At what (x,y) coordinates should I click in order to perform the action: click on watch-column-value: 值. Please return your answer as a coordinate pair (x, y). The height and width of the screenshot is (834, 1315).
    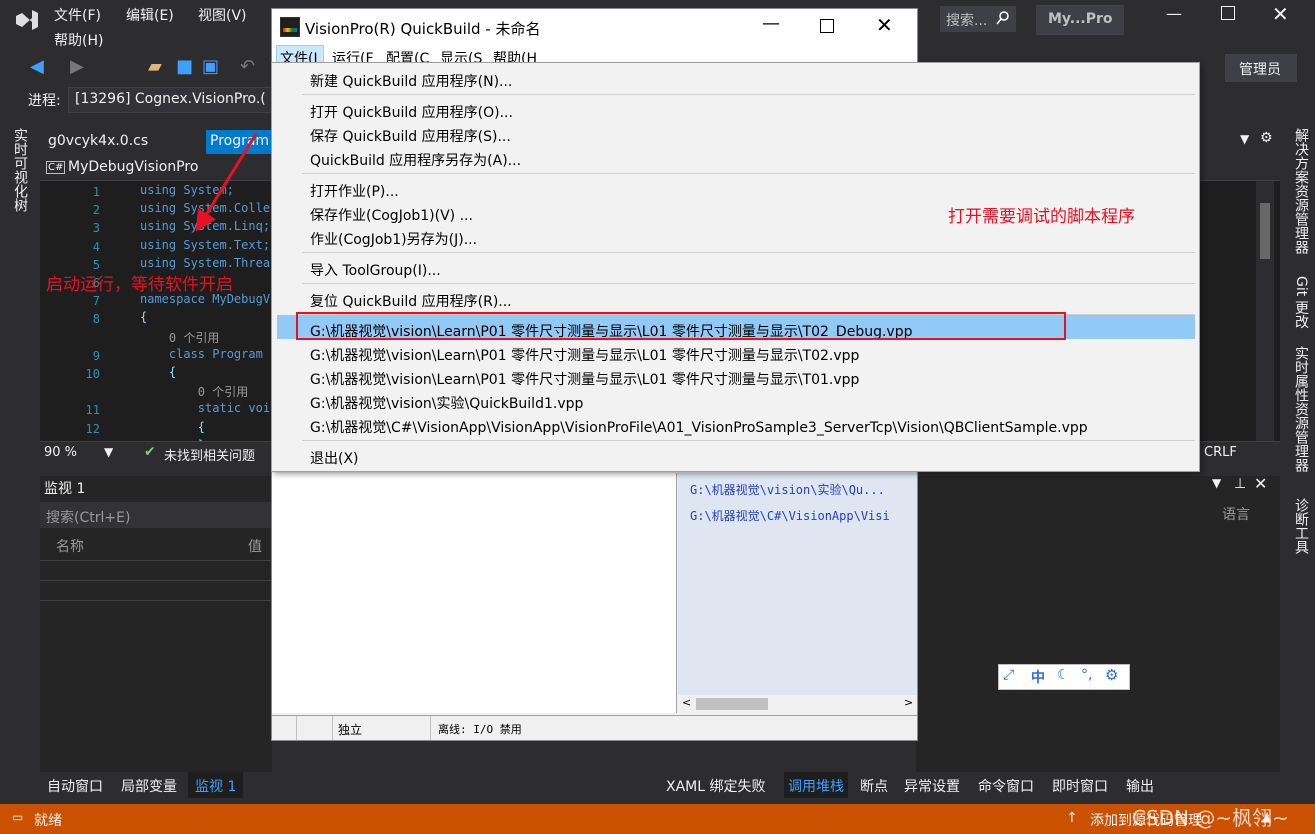
    Looking at the image, I should click on (255, 547).